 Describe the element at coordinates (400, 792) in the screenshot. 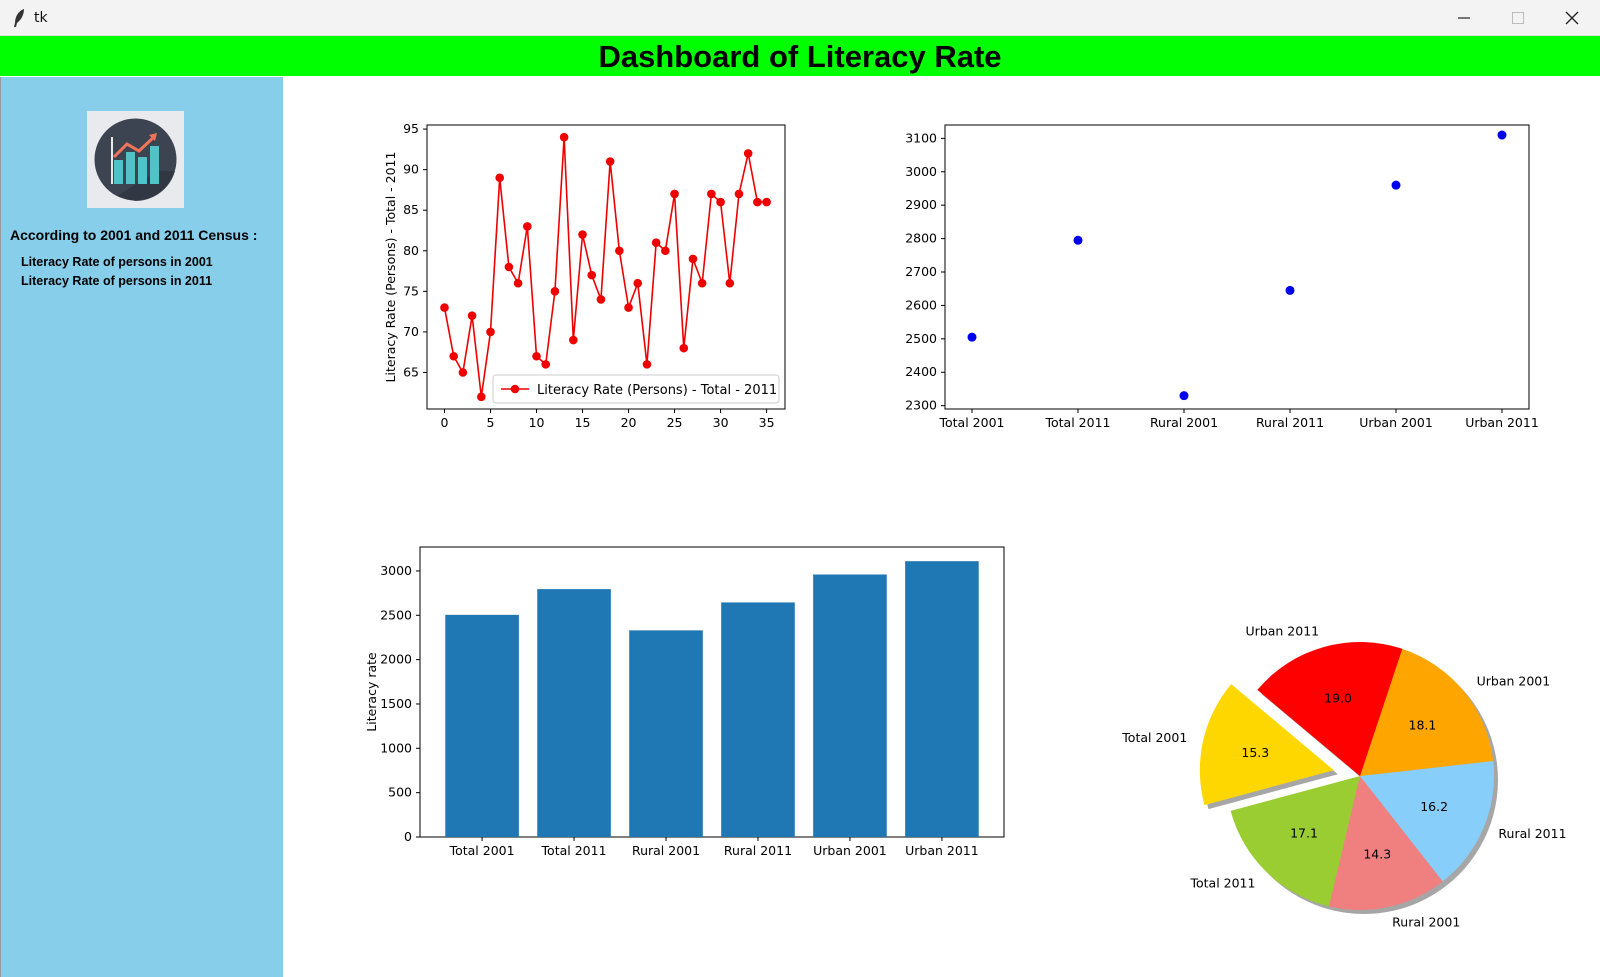

I see `y-tick-label: 500` at that location.